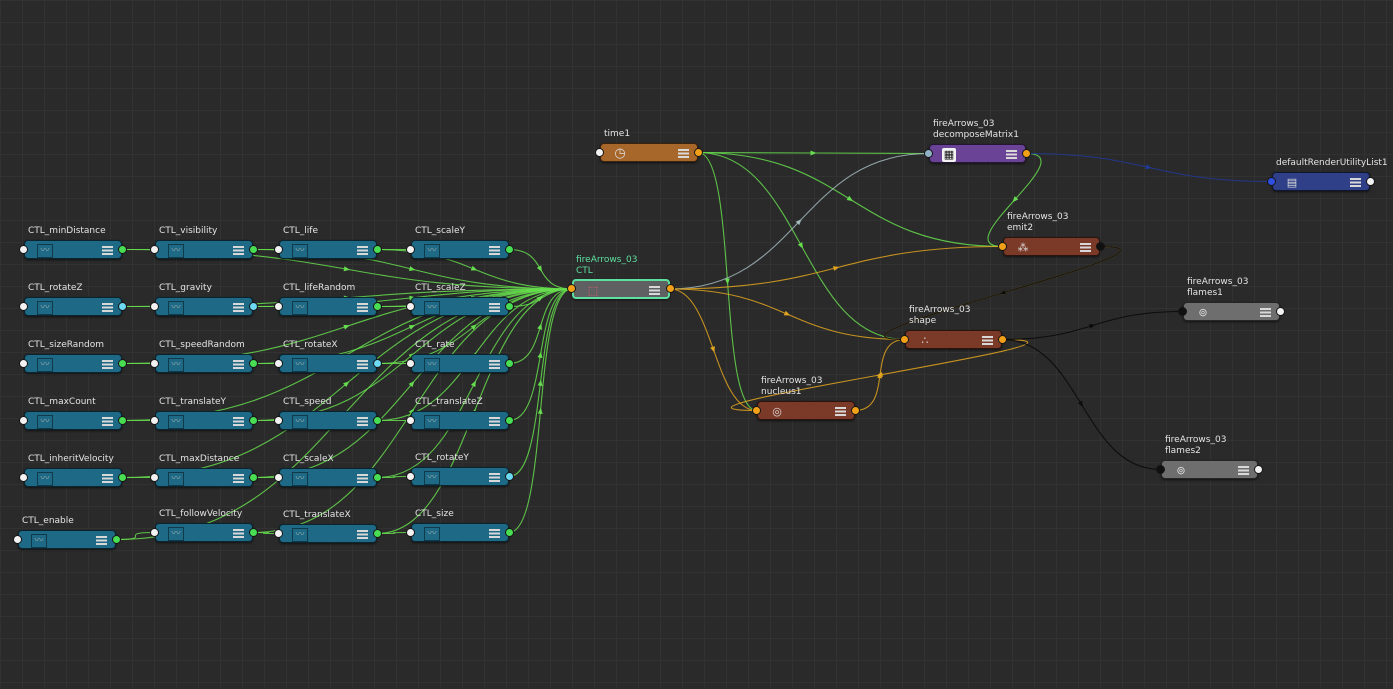 This screenshot has width=1393, height=689. Describe the element at coordinates (1321, 181) in the screenshot. I see `node-body: ▤` at that location.